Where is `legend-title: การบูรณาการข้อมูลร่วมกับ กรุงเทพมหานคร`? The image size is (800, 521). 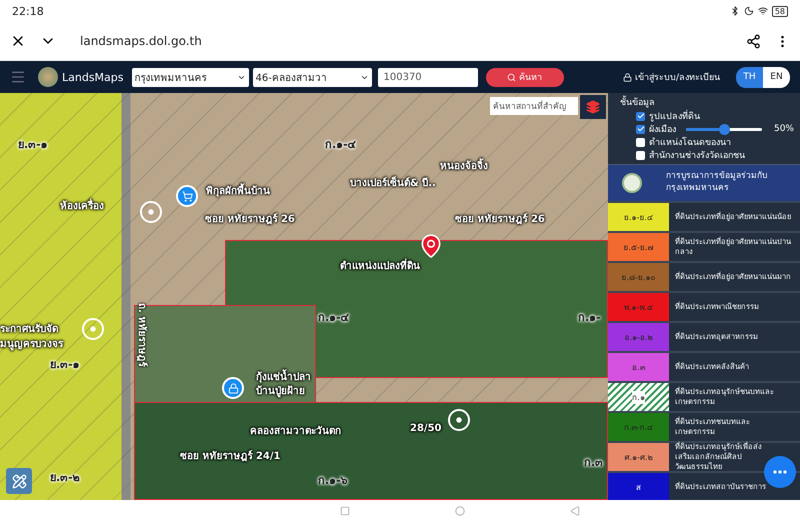
legend-title: การบูรณาการข้อมูลร่วมกับ กรุงเทพมหานคร is located at coordinates (717, 183).